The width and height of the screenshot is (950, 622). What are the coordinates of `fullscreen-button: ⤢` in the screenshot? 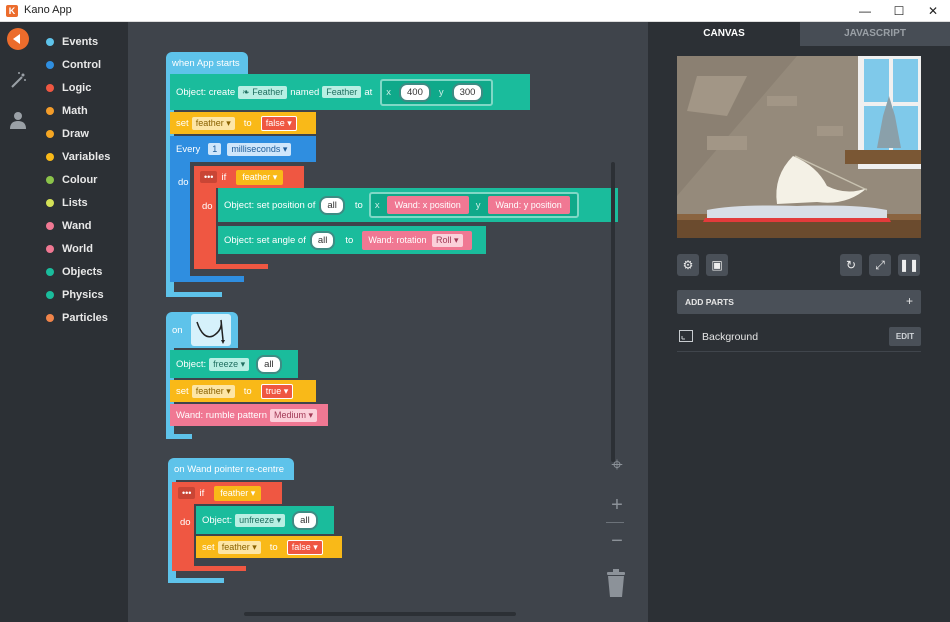 It's located at (880, 265).